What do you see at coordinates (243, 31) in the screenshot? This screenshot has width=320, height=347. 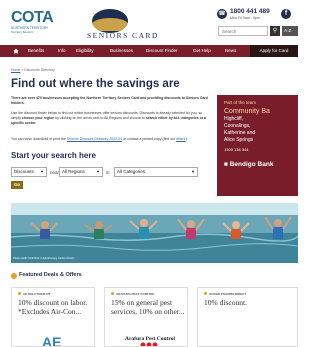 I see `search-input` at bounding box center [243, 31].